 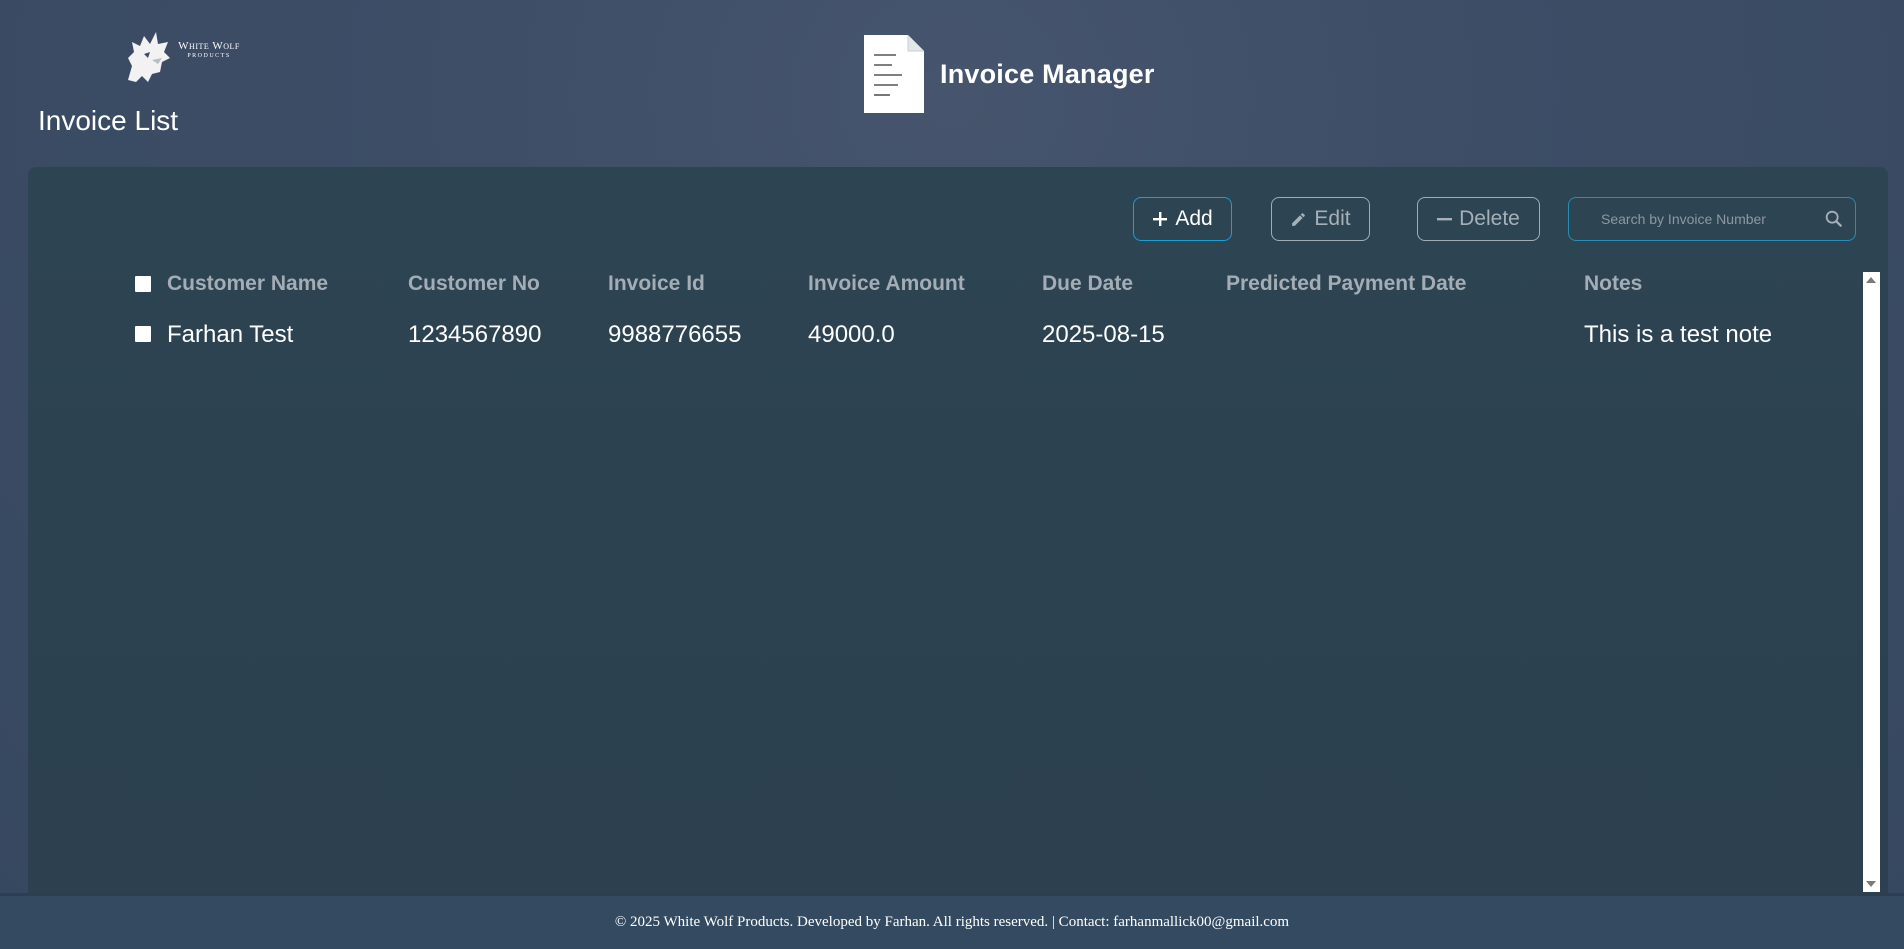 What do you see at coordinates (1678, 334) in the screenshot?
I see `cell-notes: This is a test note` at bounding box center [1678, 334].